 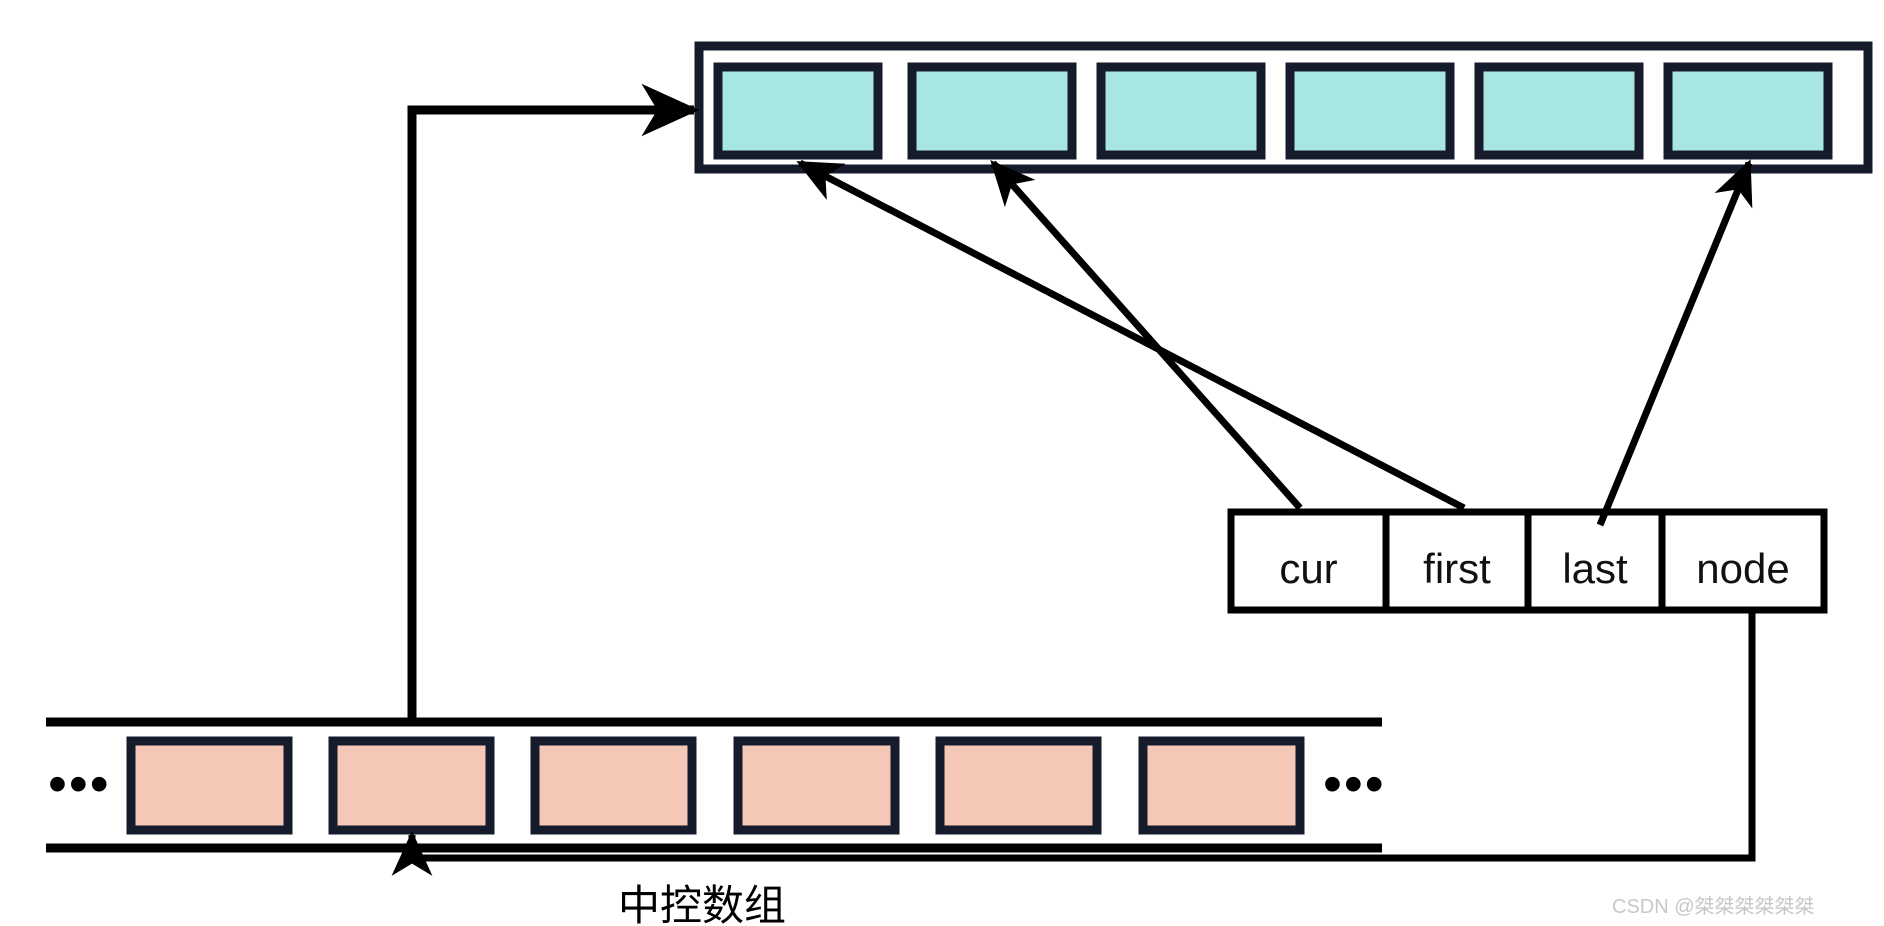 What do you see at coordinates (714, 785) in the screenshot?
I see `map-array` at bounding box center [714, 785].